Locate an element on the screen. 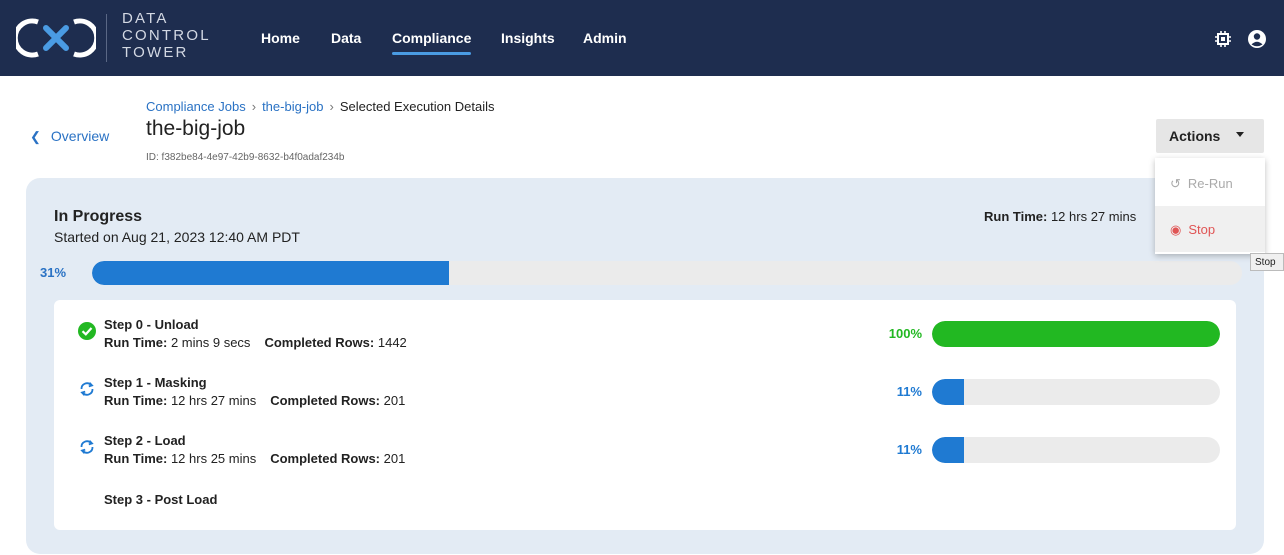 Image resolution: width=1284 pixels, height=555 pixels. stop-icon: ◉ is located at coordinates (1176, 229).